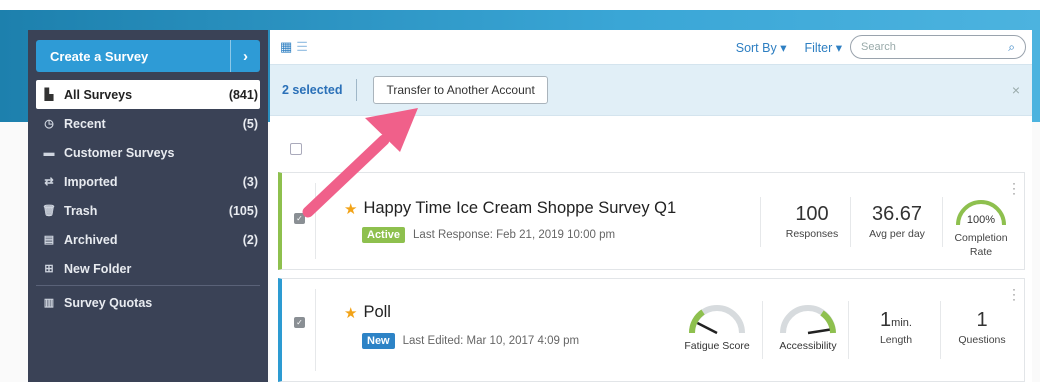 This screenshot has width=1040, height=382. Describe the element at coordinates (377, 312) in the screenshot. I see `survey-title: Poll` at that location.